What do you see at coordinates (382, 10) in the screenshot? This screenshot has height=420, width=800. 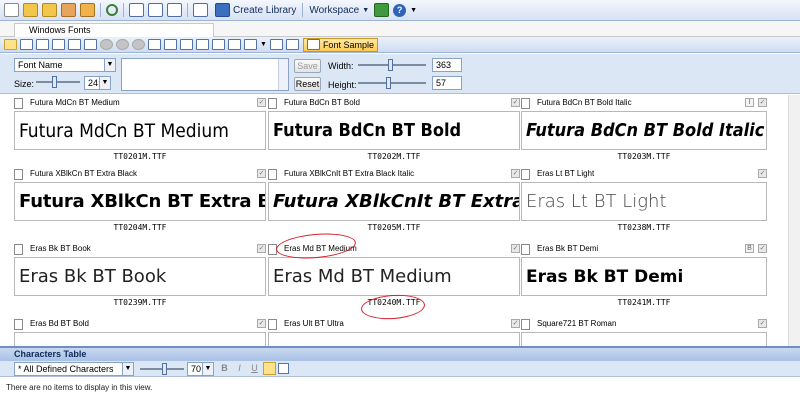 I see `home-icon` at bounding box center [382, 10].